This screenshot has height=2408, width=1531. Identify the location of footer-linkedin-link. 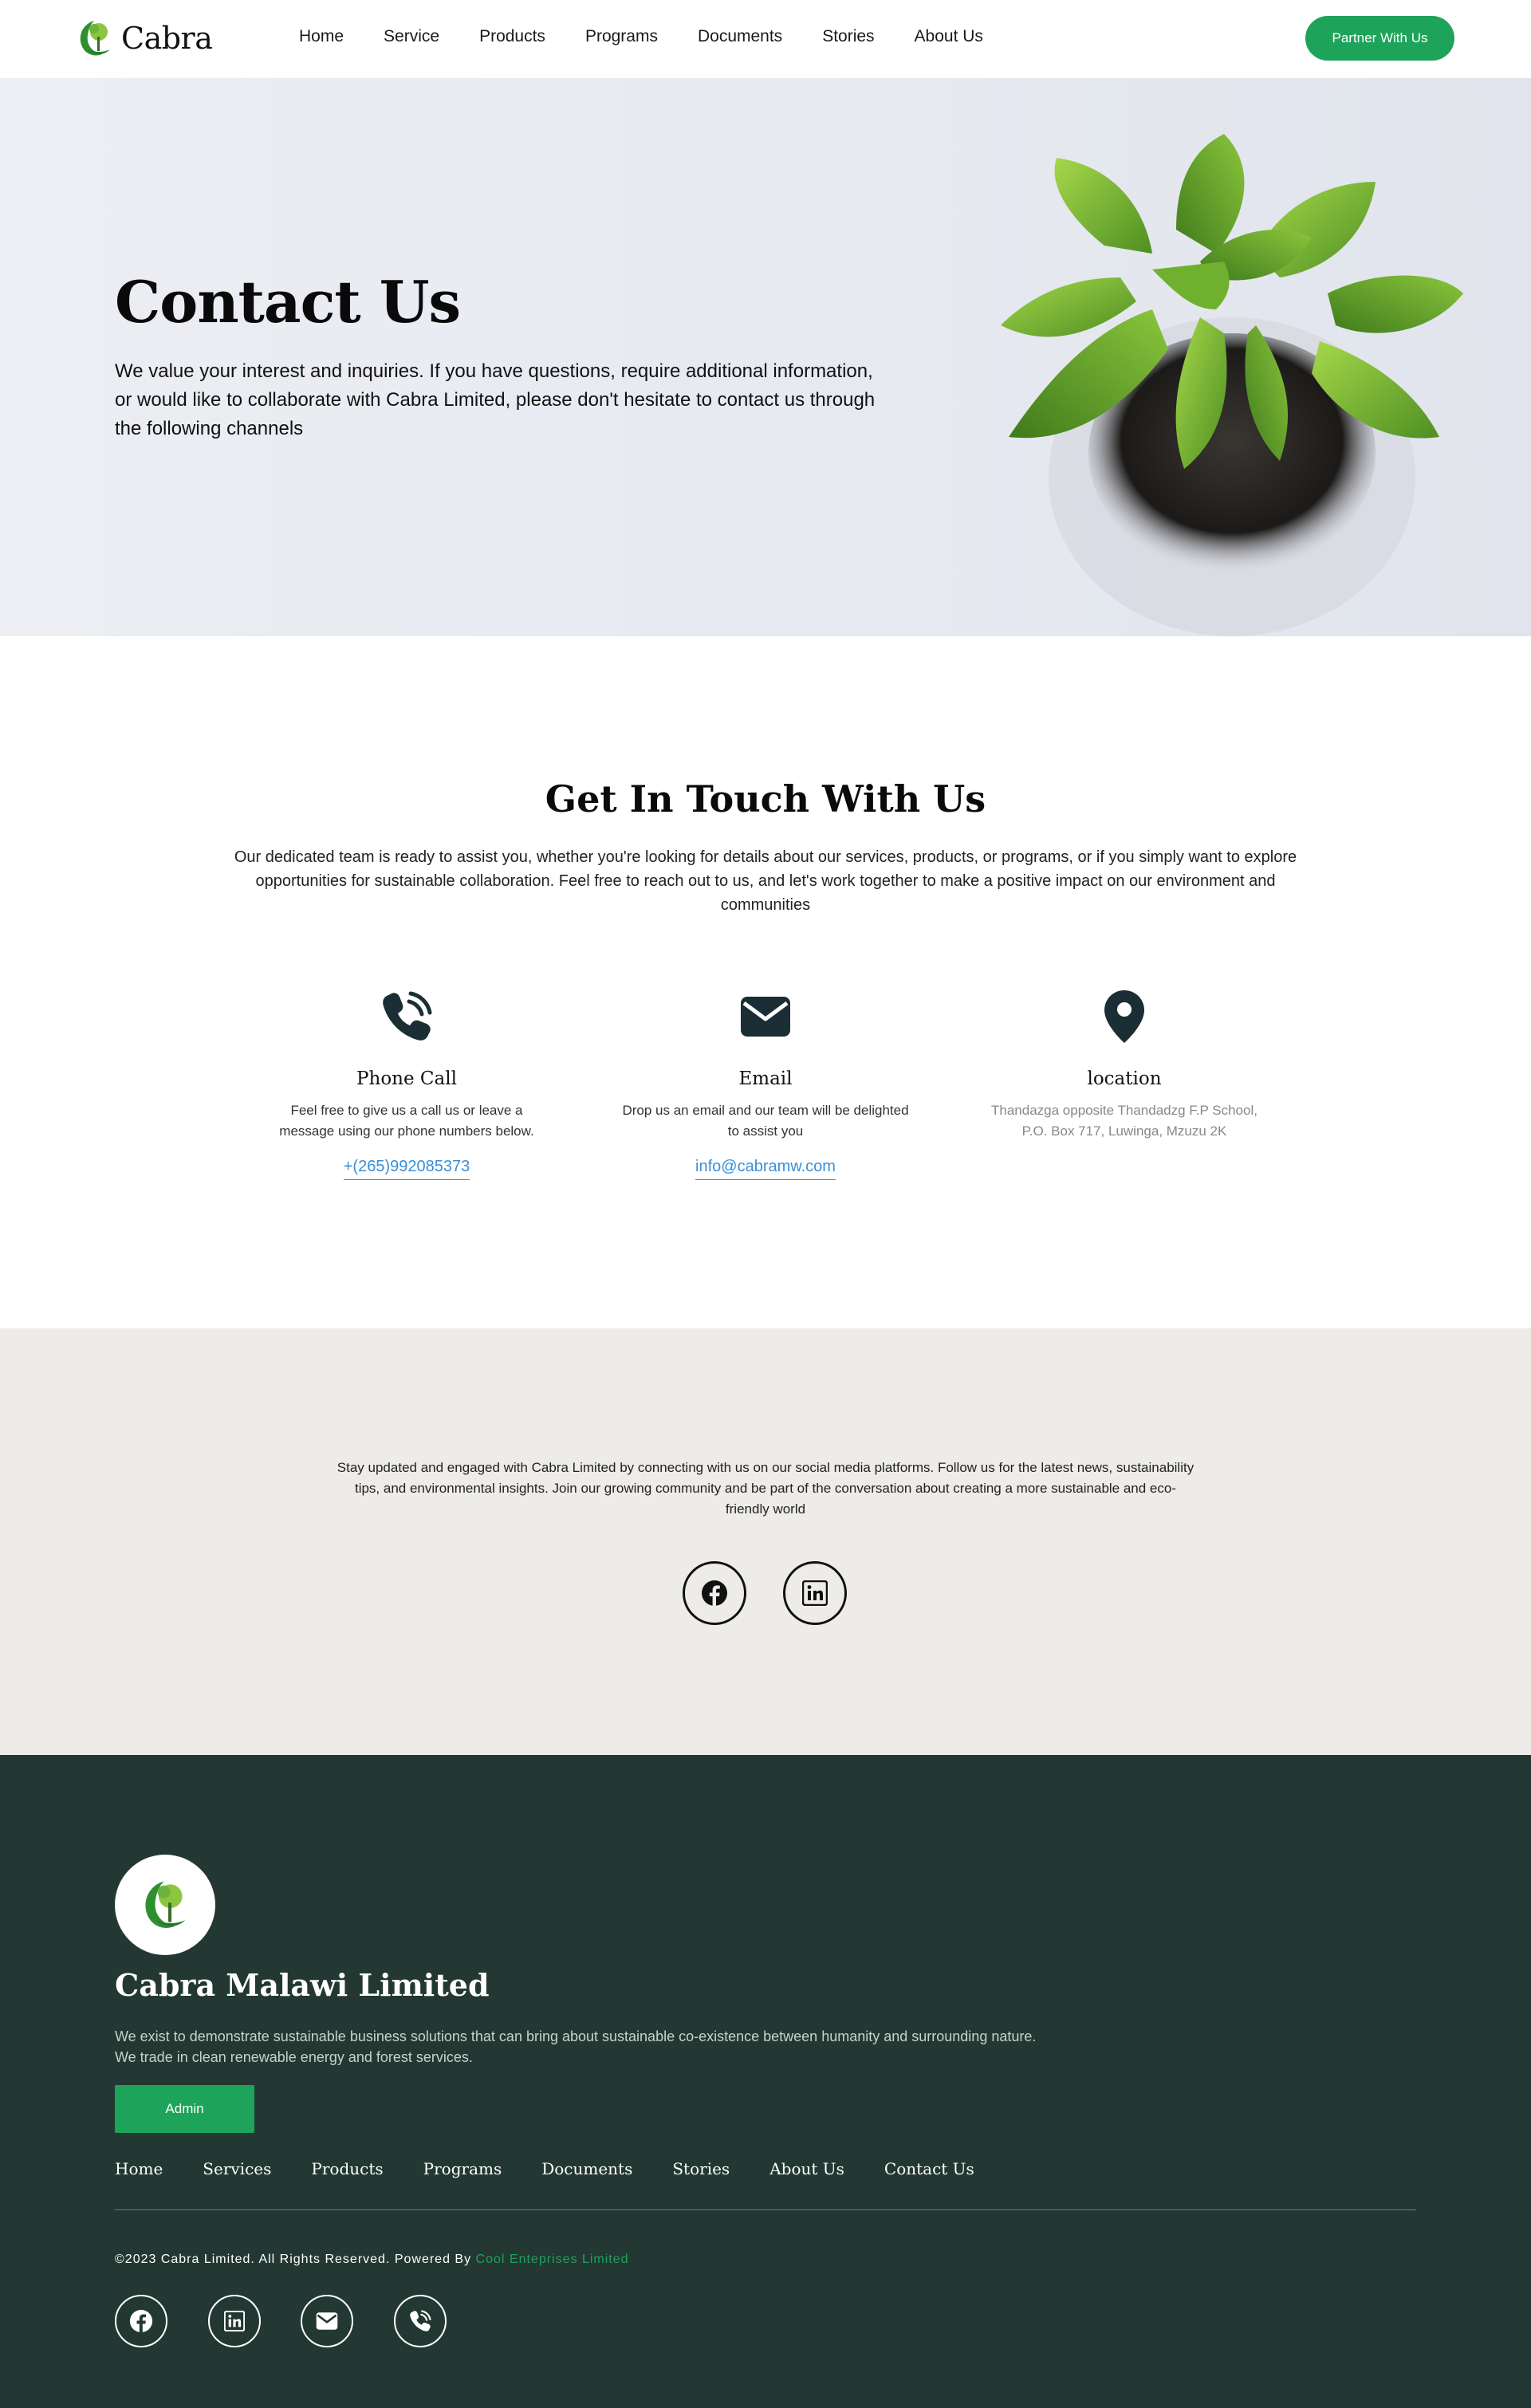
(234, 2321).